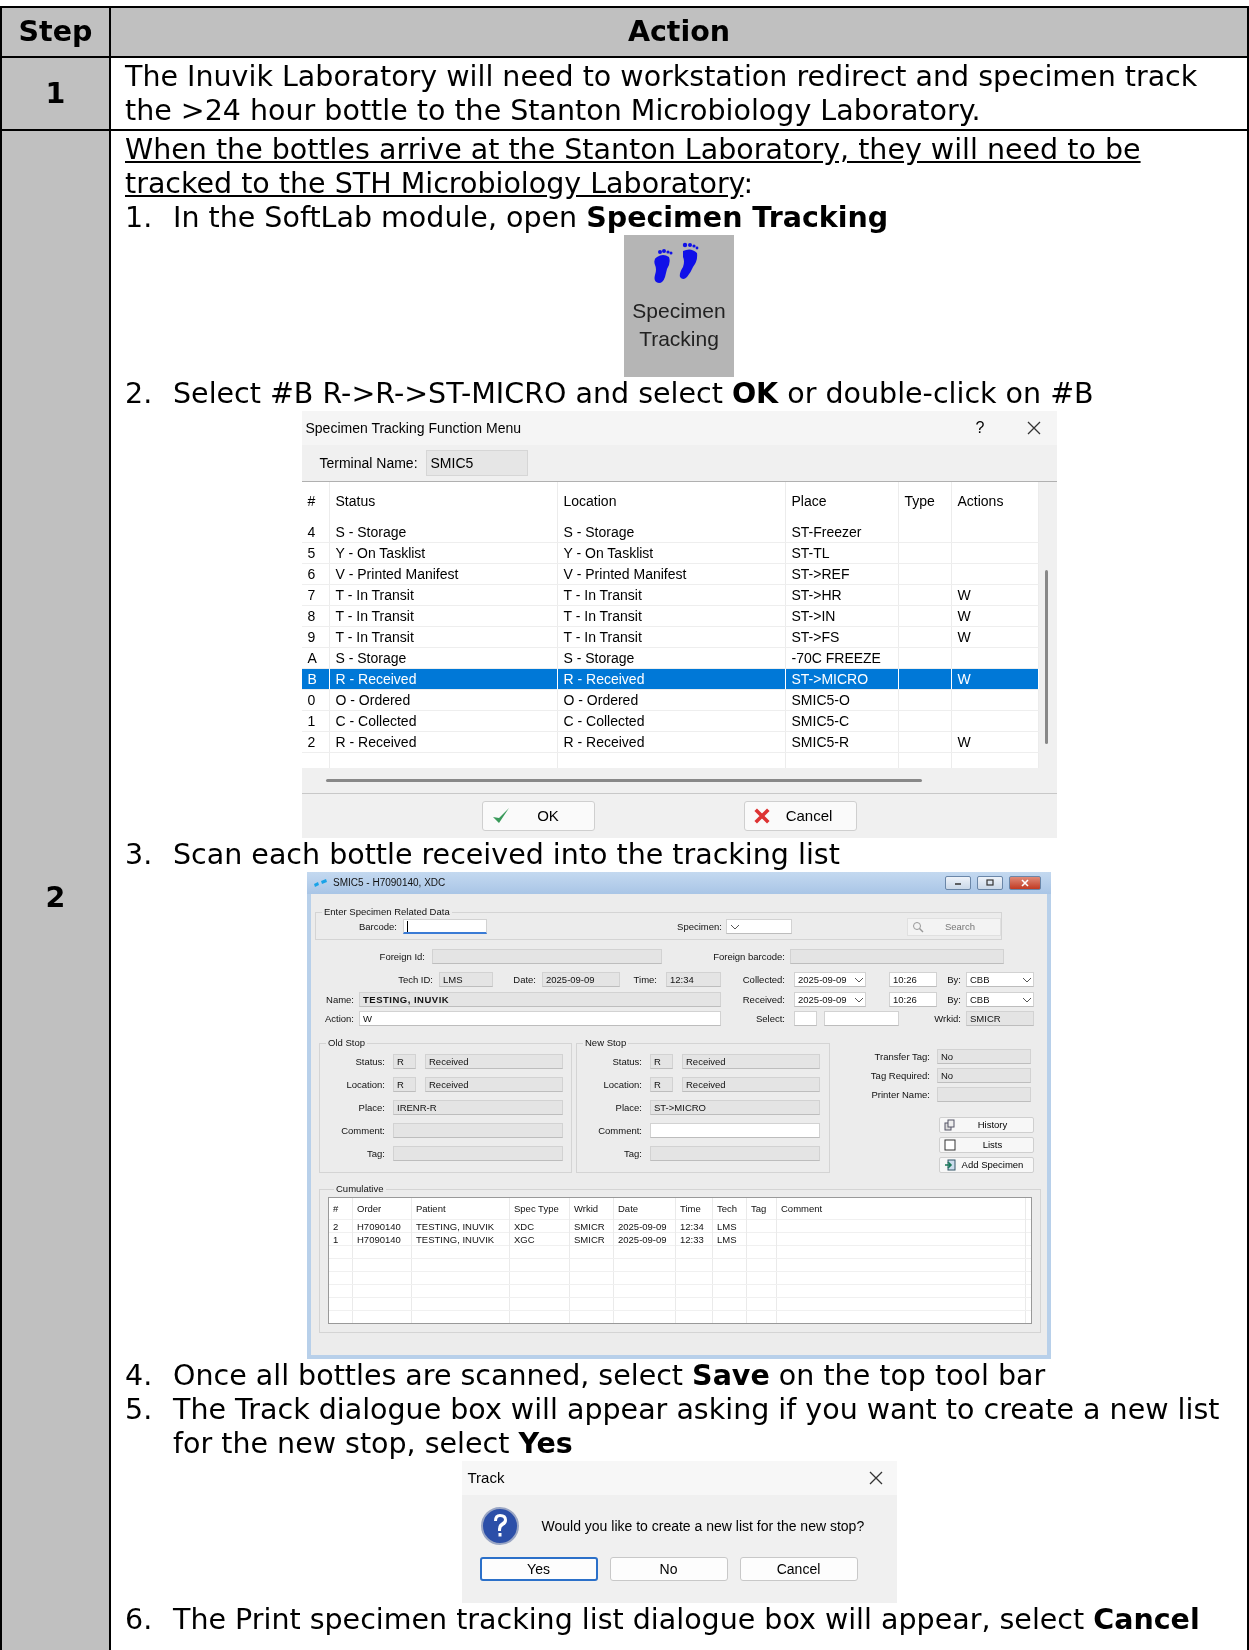 Image resolution: width=1249 pixels, height=1650 pixels. Describe the element at coordinates (958, 883) in the screenshot. I see `minimize-button` at that location.